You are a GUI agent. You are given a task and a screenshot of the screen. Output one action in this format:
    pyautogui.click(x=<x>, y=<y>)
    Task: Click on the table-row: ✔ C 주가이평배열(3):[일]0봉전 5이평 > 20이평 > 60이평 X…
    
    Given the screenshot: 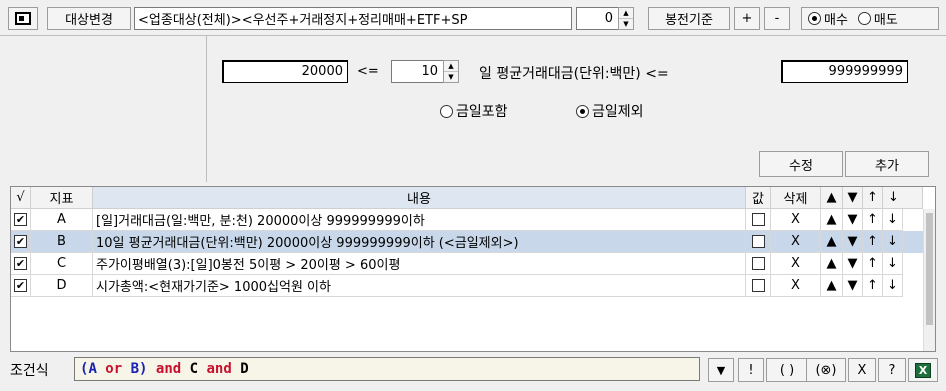 What is the action you would take?
    pyautogui.click(x=467, y=264)
    